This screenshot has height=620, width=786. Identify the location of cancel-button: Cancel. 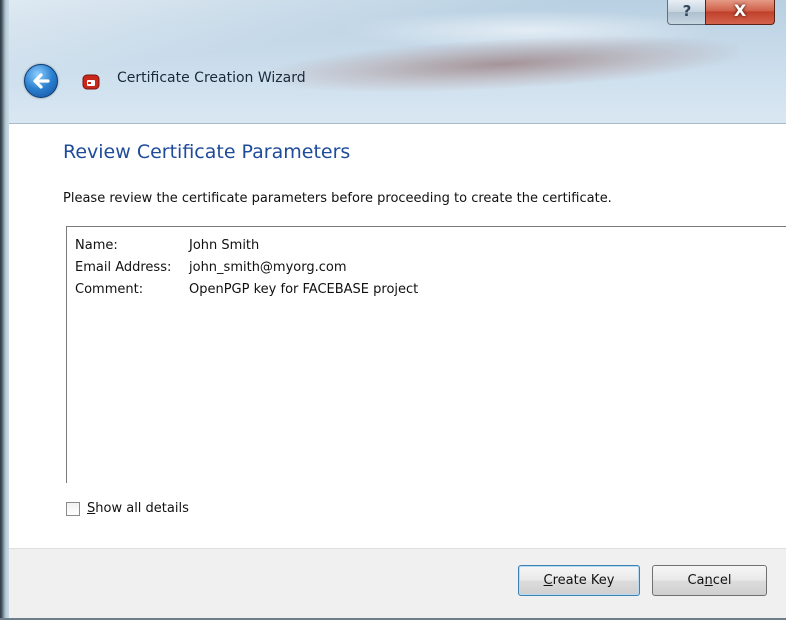
(709, 580).